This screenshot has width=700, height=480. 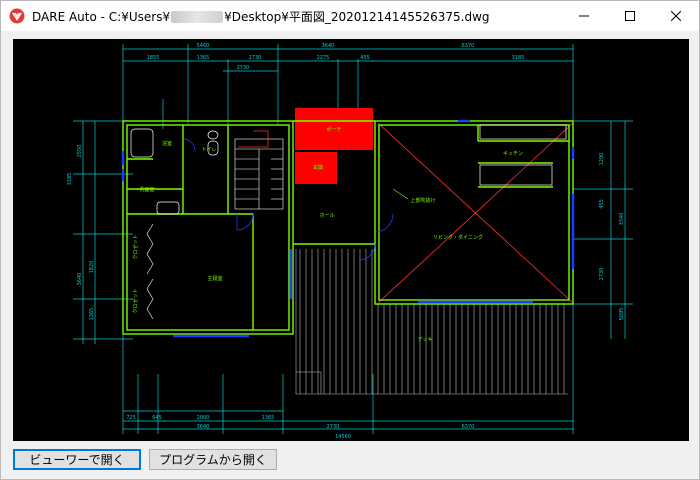 I want to click on window-controls, so click(x=630, y=16).